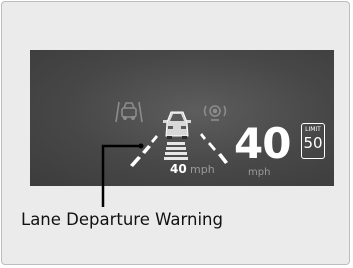 Image resolution: width=353 pixels, height=268 pixels. Describe the element at coordinates (122, 219) in the screenshot. I see `callout-caption: Lane Departure Warning` at that location.